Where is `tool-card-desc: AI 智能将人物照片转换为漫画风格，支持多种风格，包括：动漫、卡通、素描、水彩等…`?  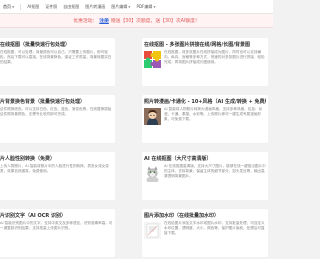 tool-card-desc: AI 智能将人物照片转换为漫画风格，支持多种风格，包括：动漫、卡通、素描、水彩等… is located at coordinates (213, 114).